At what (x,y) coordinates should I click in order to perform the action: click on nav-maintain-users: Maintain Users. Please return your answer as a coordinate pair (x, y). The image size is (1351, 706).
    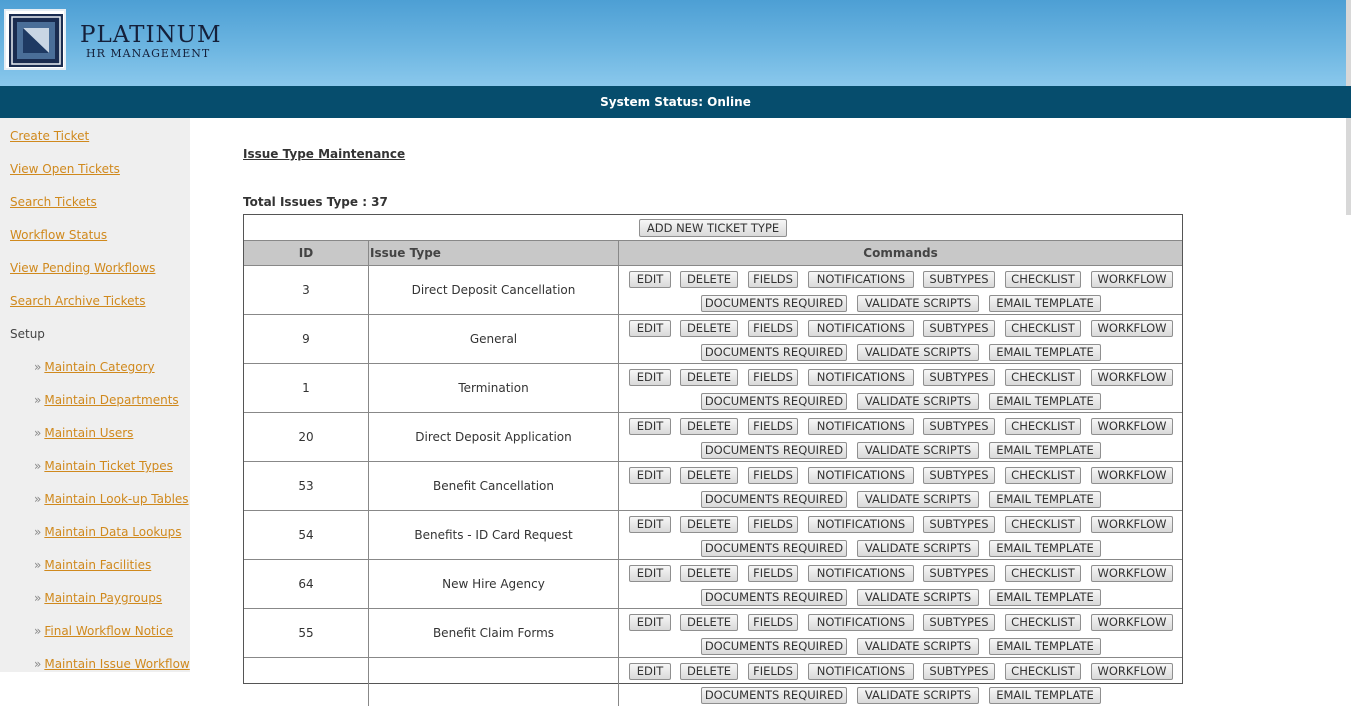
    Looking at the image, I should click on (88, 433).